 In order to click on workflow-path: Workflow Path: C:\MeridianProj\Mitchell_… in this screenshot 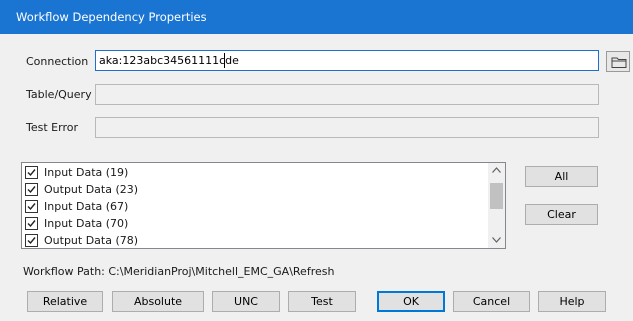, I will do `click(179, 271)`.